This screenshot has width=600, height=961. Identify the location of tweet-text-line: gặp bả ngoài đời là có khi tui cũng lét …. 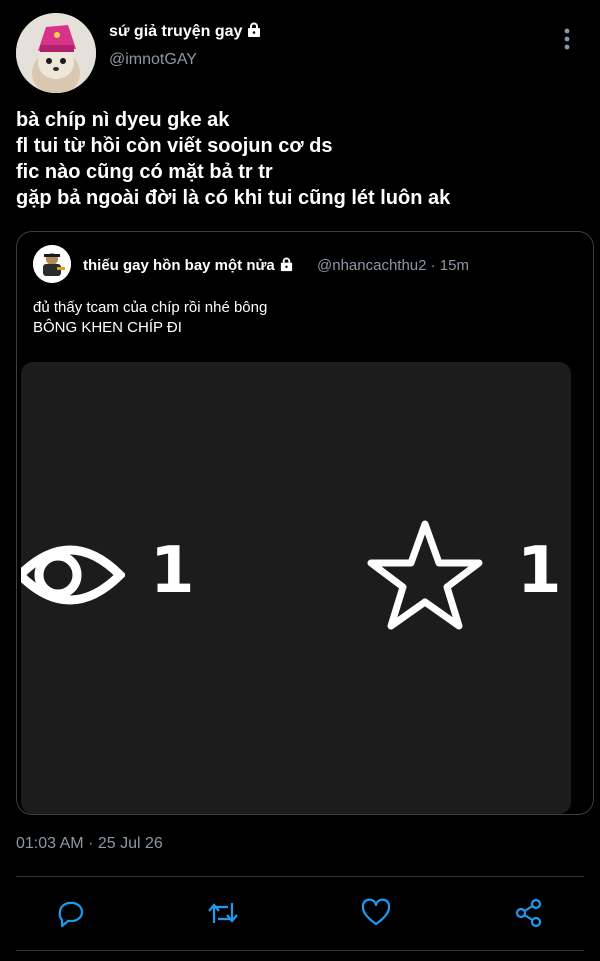
(233, 198).